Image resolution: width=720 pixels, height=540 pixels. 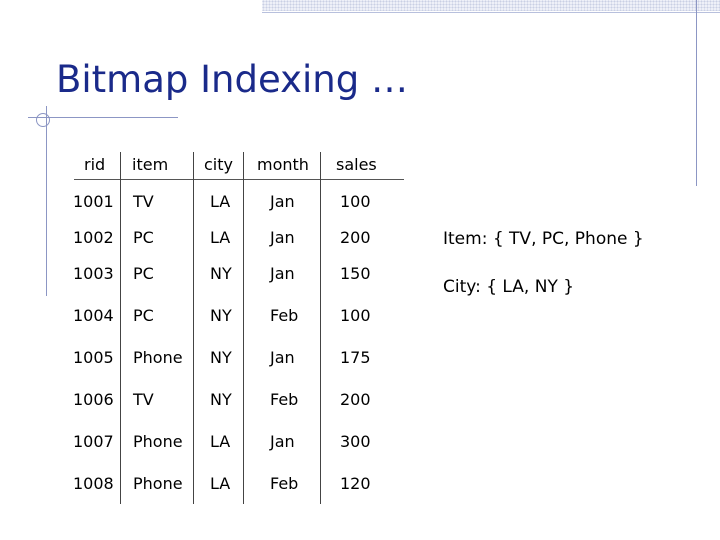 What do you see at coordinates (355, 357) in the screenshot?
I see `table-cell-sales: 175` at bounding box center [355, 357].